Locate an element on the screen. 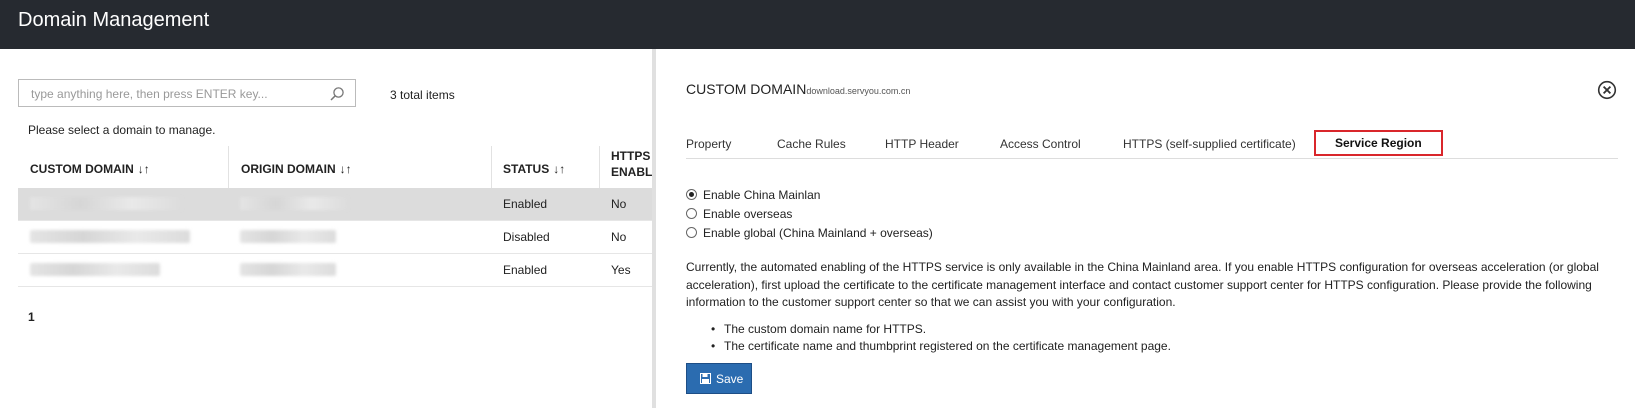 The image size is (1635, 408). search-input is located at coordinates (176, 94).